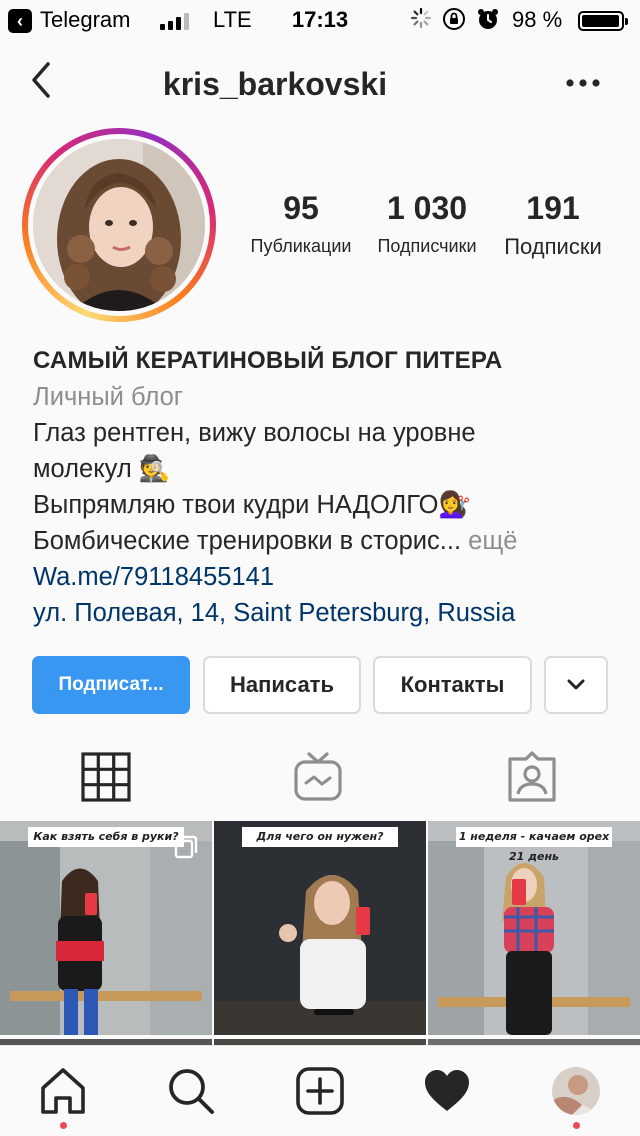  What do you see at coordinates (576, 1125) in the screenshot?
I see `profile-notification-dot` at bounding box center [576, 1125].